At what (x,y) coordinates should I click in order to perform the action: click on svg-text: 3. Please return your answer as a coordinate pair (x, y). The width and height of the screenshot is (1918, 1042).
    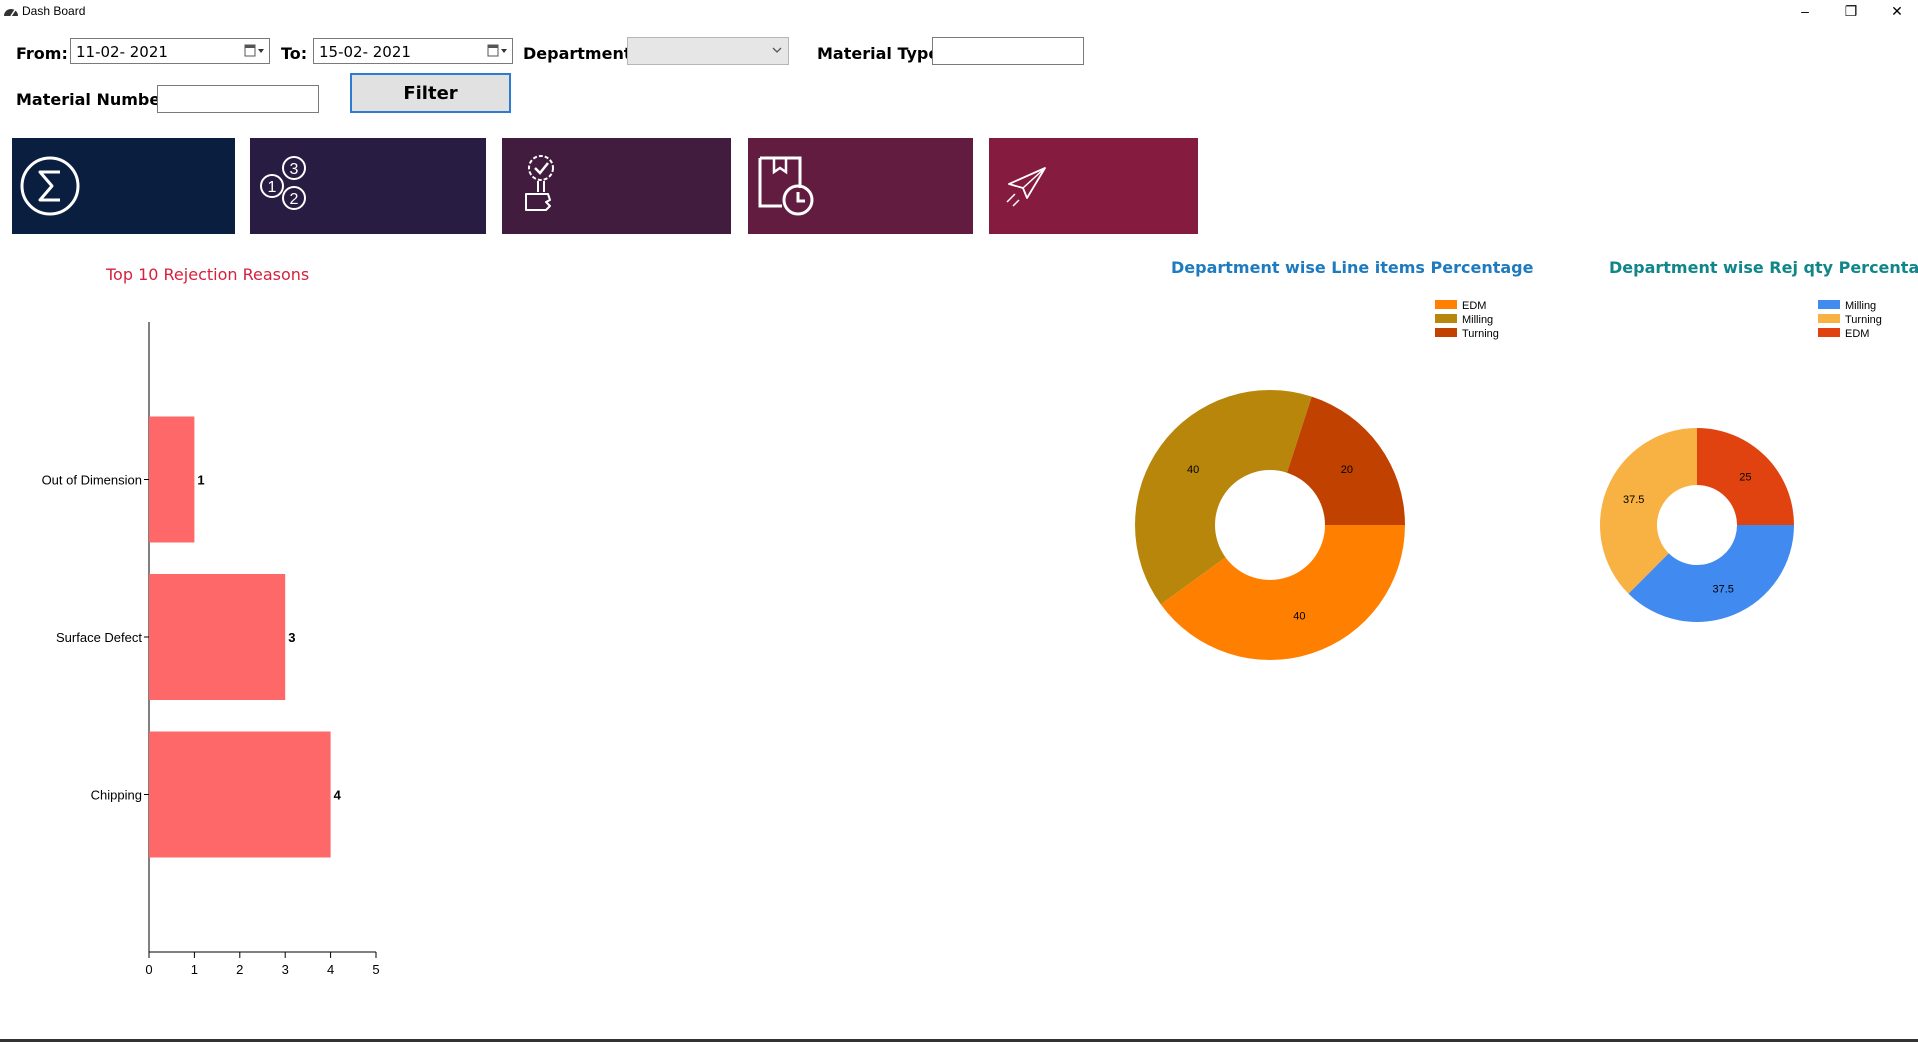
    Looking at the image, I should click on (294, 169).